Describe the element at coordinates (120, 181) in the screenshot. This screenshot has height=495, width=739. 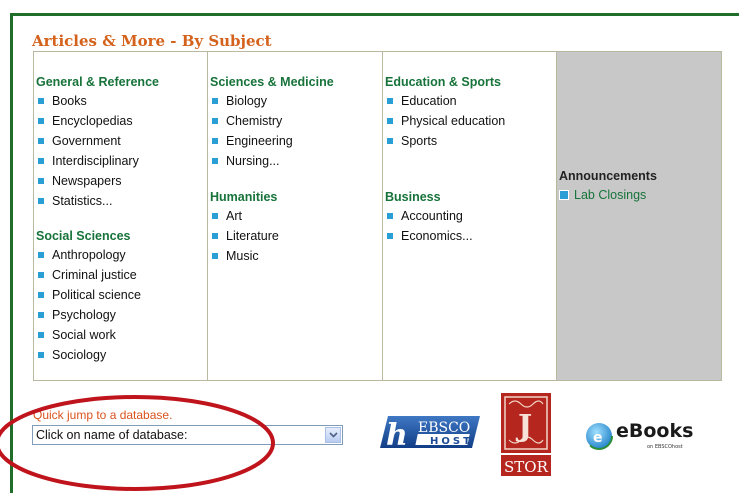
I see `subject-link-newspapers: Newspapers` at that location.